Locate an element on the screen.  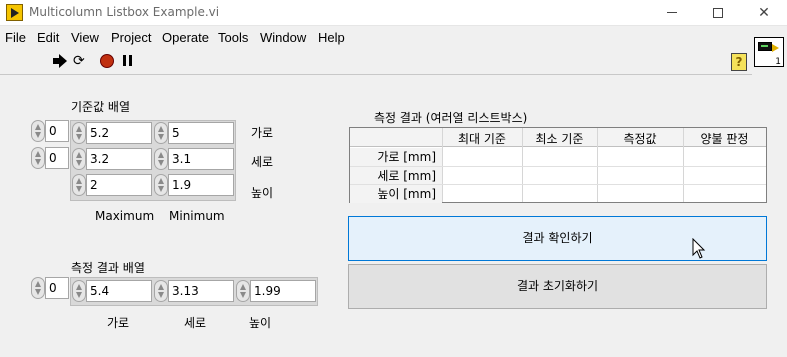
col-label-maximum: Maximum is located at coordinates (125, 216).